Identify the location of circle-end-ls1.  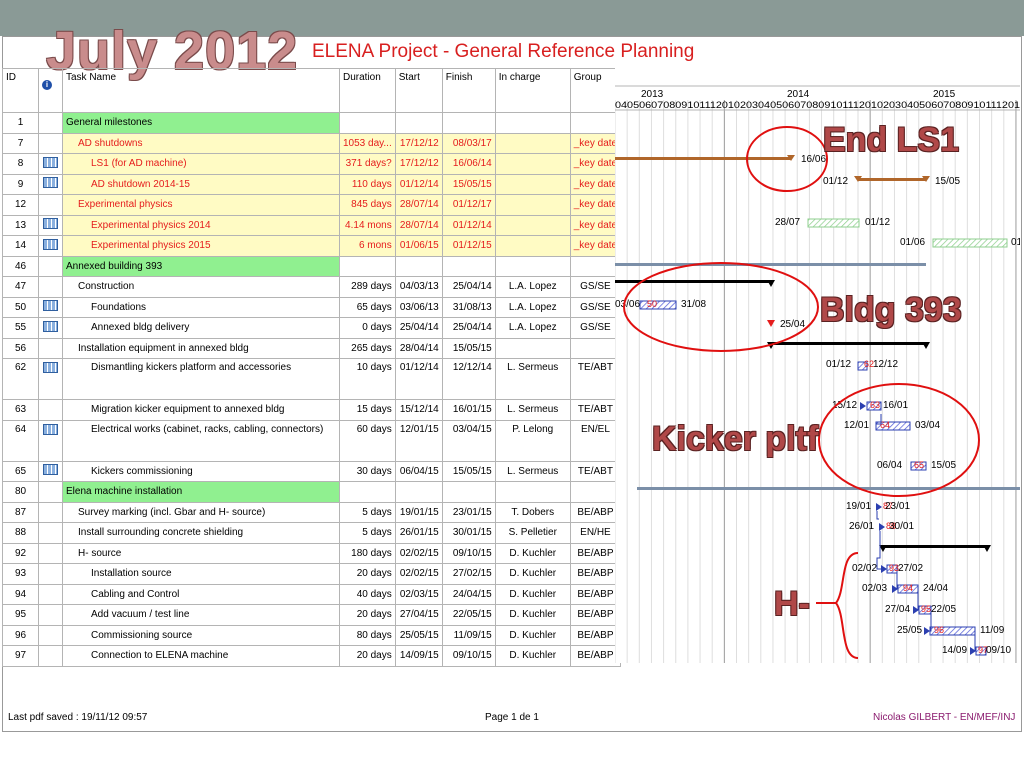
(787, 159).